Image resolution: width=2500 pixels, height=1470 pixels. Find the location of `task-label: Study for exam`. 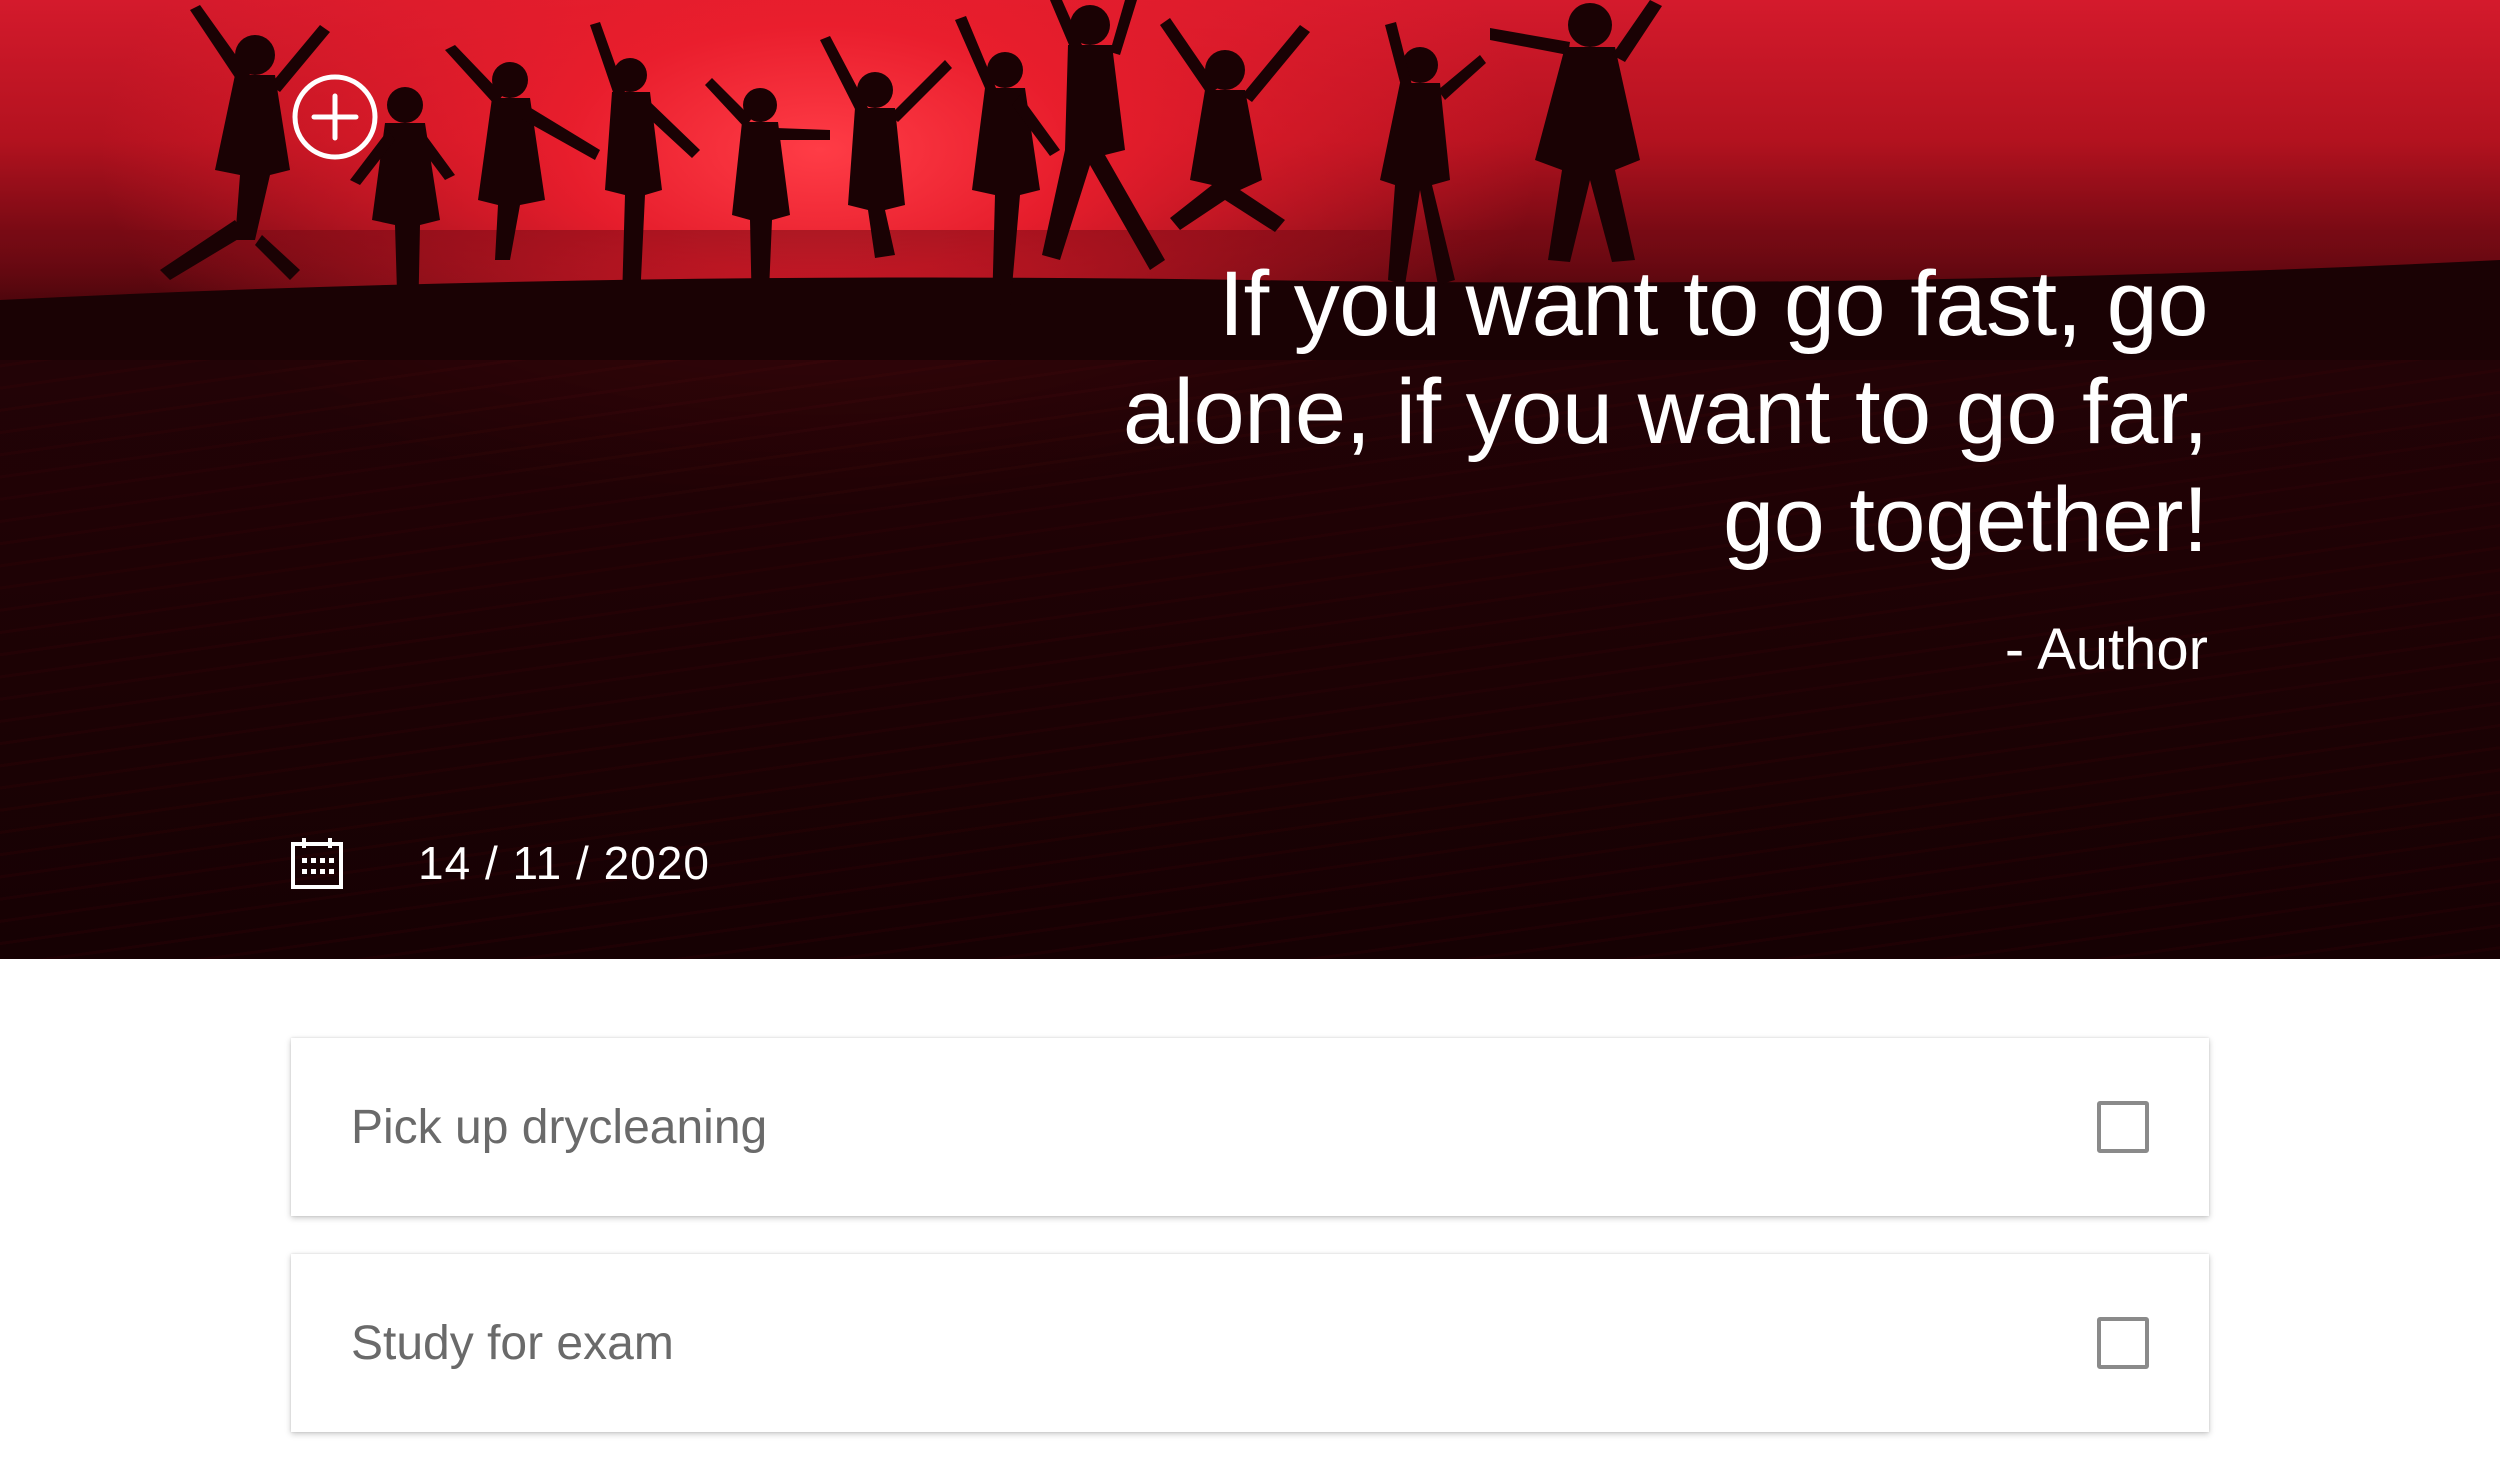

task-label: Study for exam is located at coordinates (512, 1343).